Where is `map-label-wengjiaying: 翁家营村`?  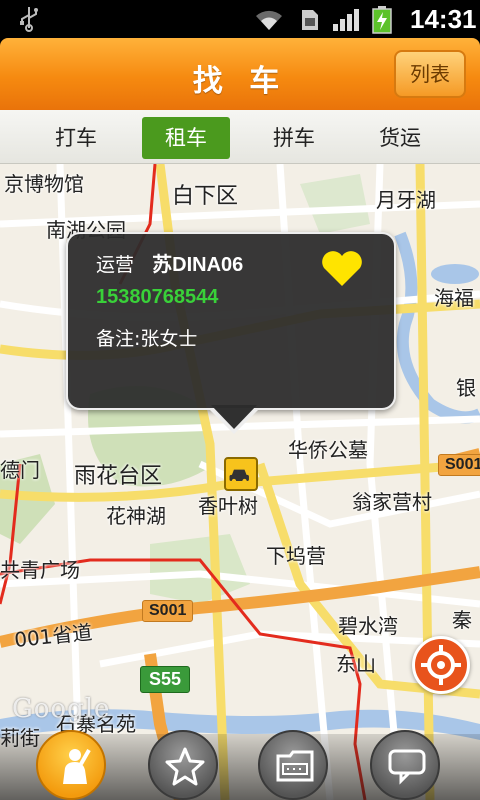
map-label-wengjiaying: 翁家营村 is located at coordinates (392, 502).